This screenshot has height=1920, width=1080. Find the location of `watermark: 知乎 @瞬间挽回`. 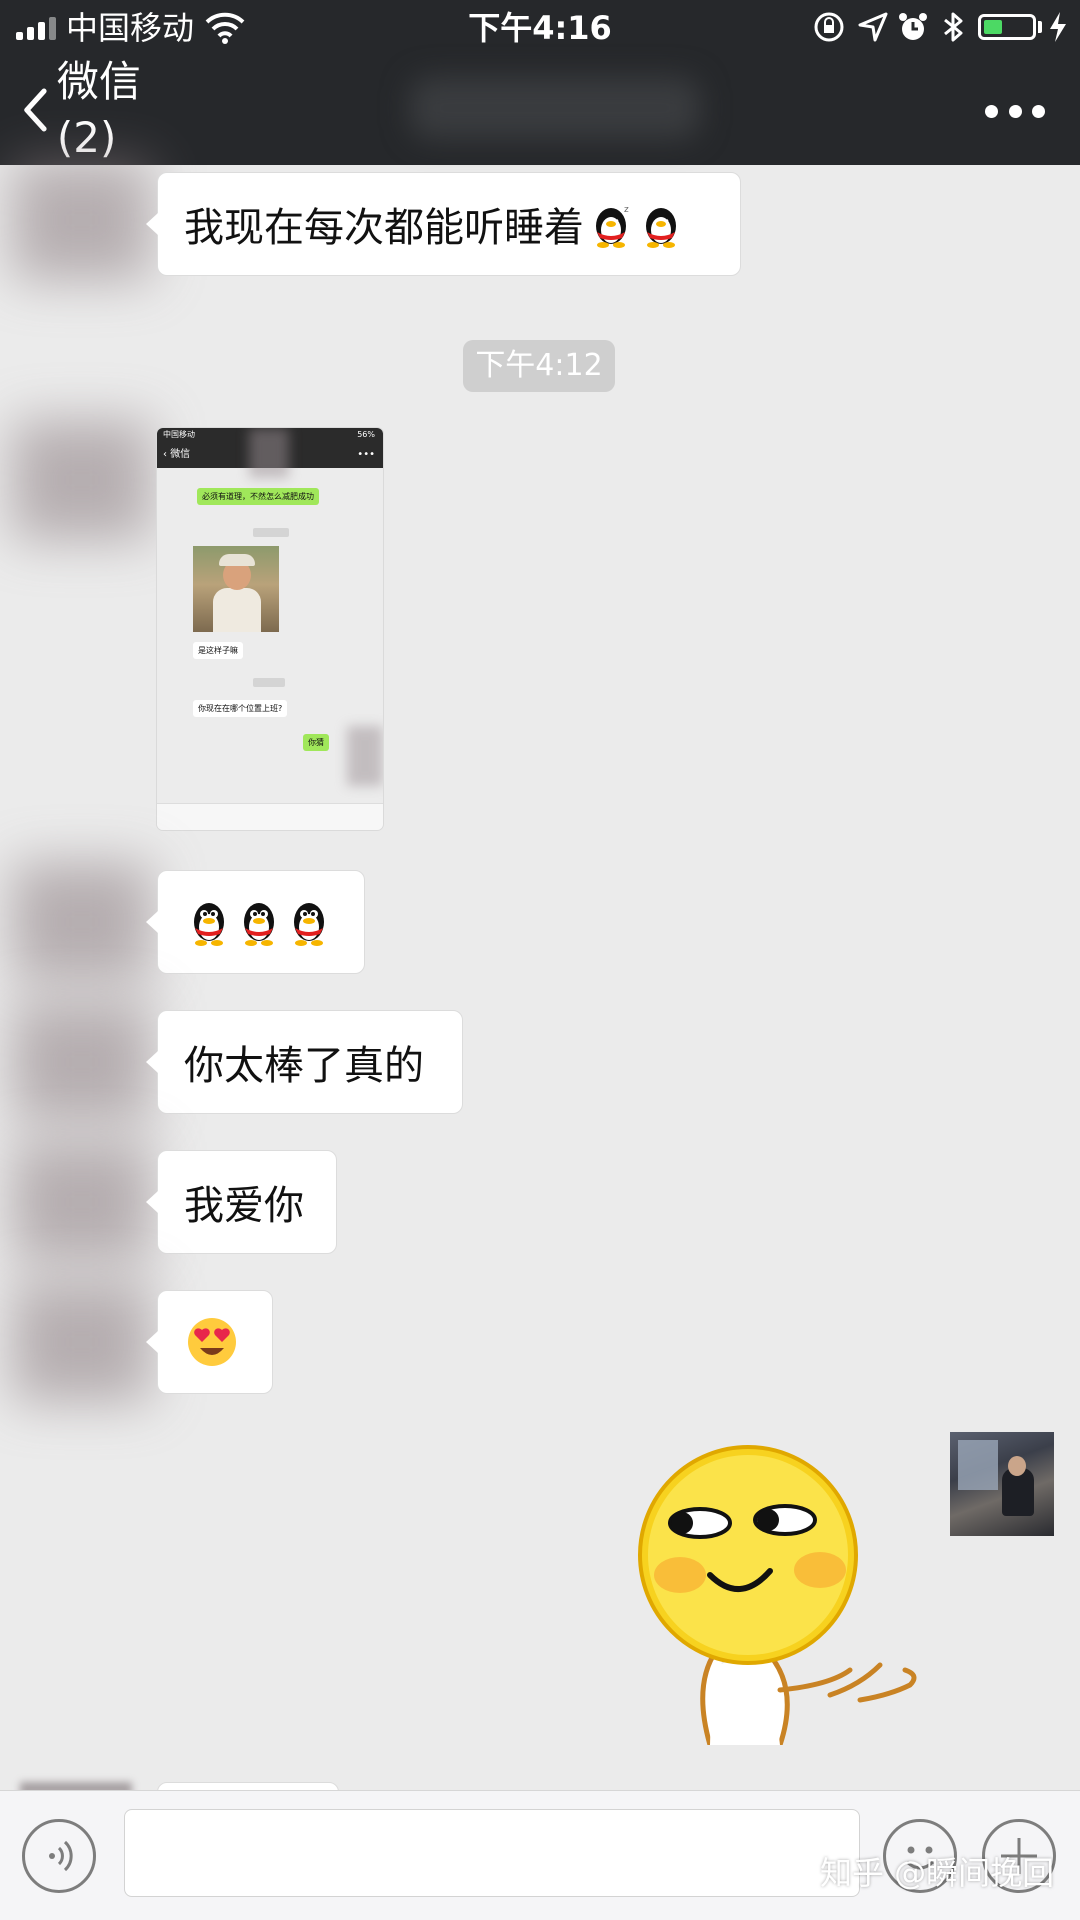

watermark: 知乎 @瞬间挽回 is located at coordinates (937, 1873).